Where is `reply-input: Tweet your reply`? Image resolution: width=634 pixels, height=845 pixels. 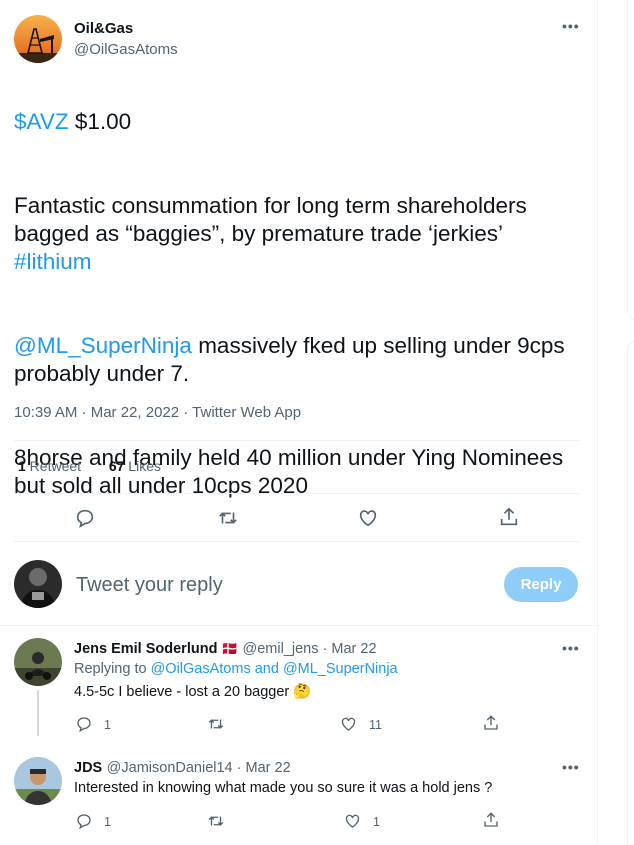
reply-input: Tweet your reply is located at coordinates (149, 585).